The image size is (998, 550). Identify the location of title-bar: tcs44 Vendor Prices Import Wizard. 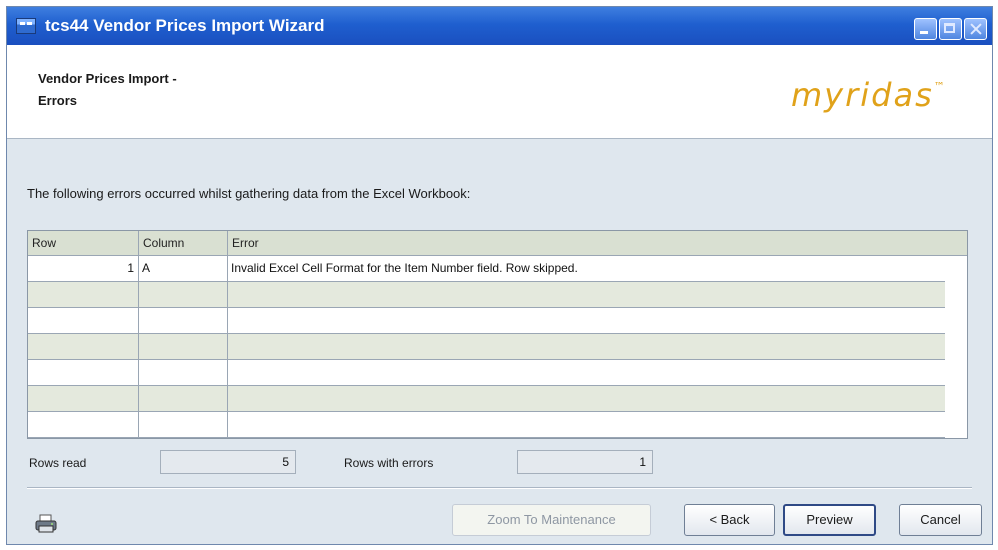
(499, 26).